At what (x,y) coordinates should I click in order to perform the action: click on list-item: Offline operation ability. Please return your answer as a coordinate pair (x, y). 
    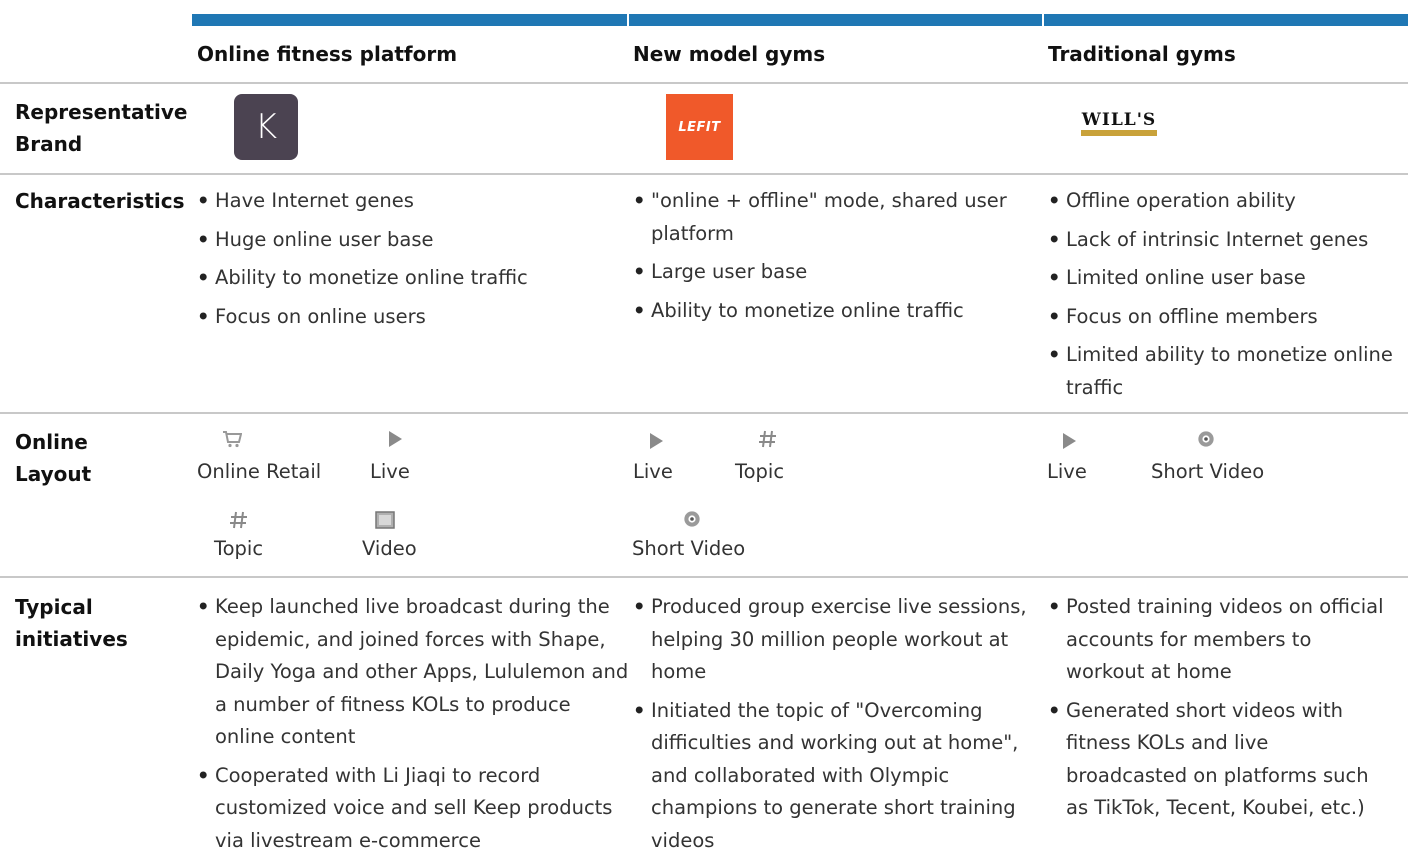
    Looking at the image, I should click on (1220, 201).